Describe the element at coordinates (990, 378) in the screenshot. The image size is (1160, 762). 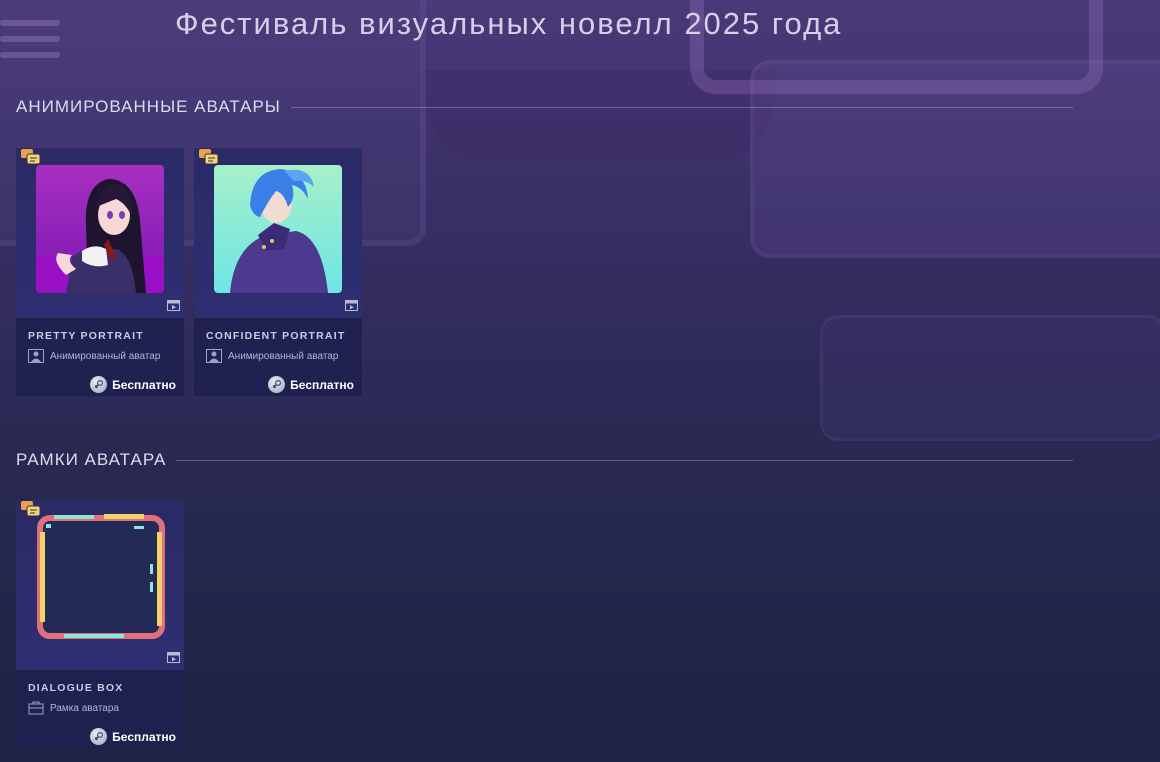
I see `background-card` at that location.